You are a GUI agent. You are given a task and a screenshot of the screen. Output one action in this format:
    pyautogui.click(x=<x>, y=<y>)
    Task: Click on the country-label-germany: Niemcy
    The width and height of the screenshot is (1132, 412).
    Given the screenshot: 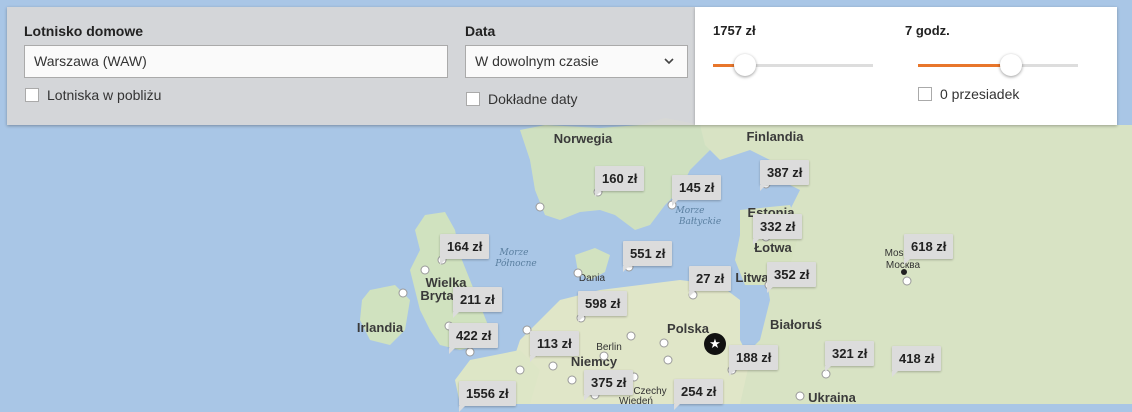 What is the action you would take?
    pyautogui.click(x=594, y=361)
    